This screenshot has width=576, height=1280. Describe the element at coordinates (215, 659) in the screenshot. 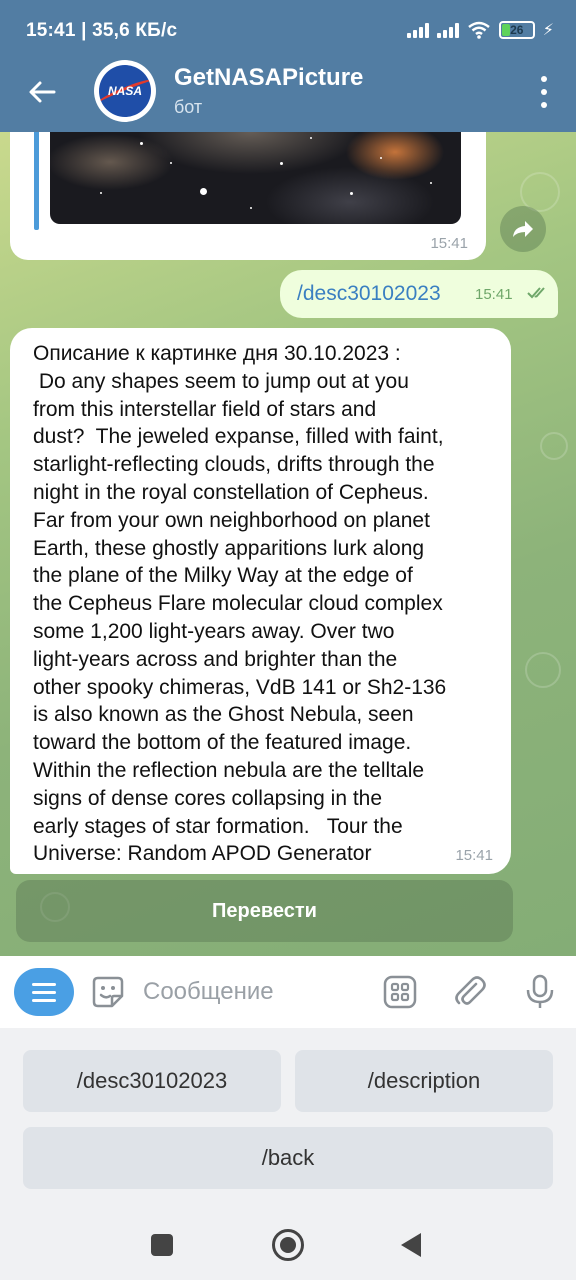

I see `message-line: light-years across and brighter than the` at that location.